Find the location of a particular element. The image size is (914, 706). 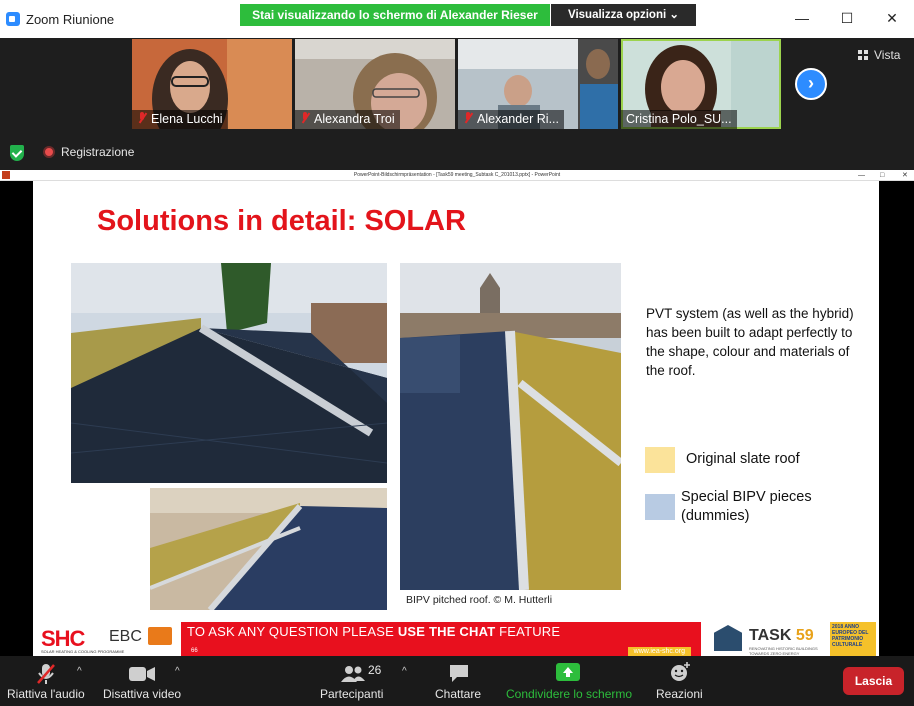

audio-button: Riattiva l'audio is located at coordinates (46, 694).